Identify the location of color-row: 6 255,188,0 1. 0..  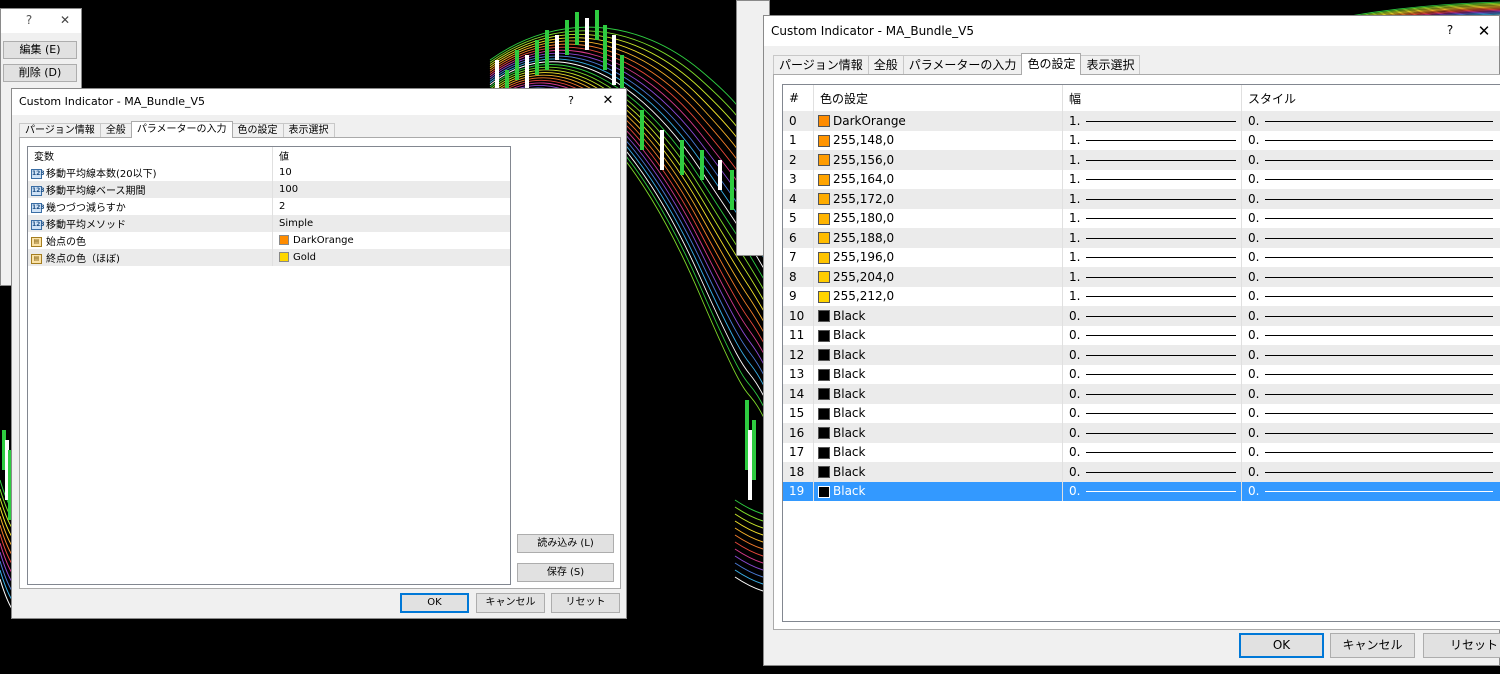
(1141, 238).